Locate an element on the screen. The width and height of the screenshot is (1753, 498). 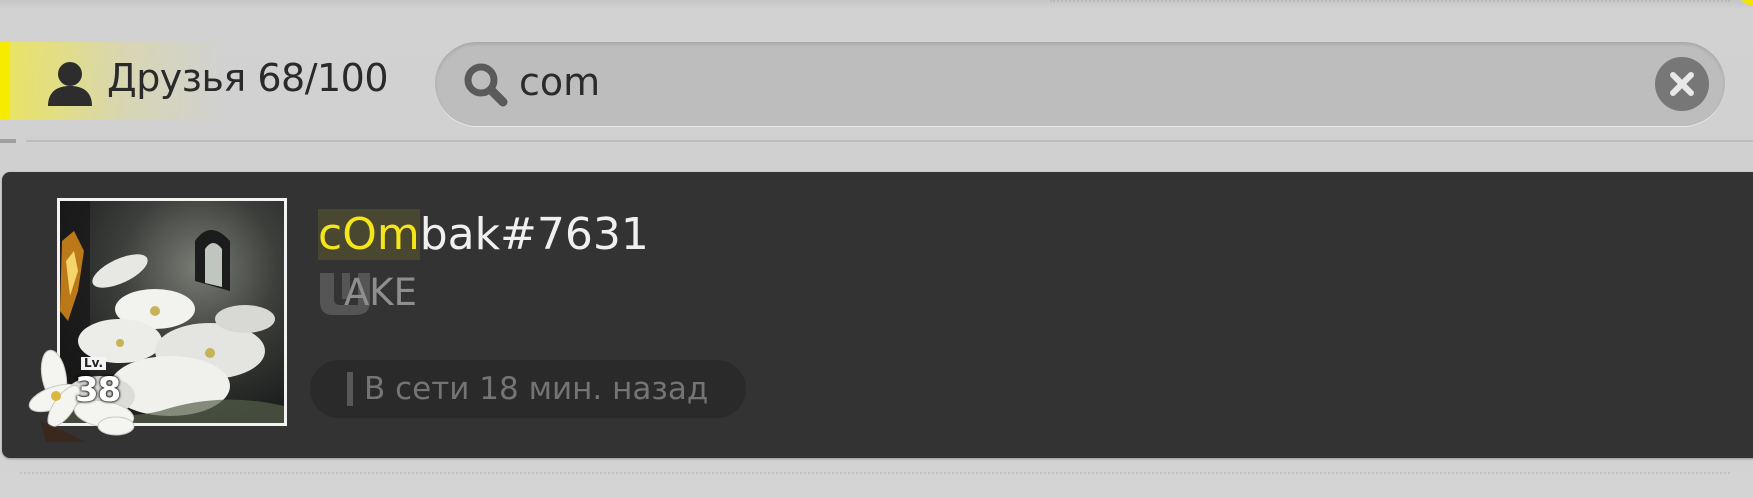
top-divider is located at coordinates (1390, 2).